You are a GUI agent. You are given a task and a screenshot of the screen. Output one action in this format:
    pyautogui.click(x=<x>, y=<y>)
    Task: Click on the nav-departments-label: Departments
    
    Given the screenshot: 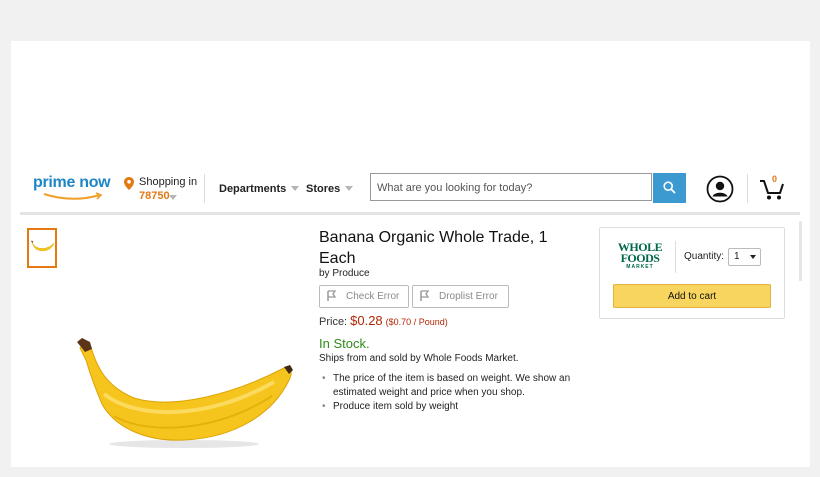 What is the action you would take?
    pyautogui.click(x=253, y=189)
    